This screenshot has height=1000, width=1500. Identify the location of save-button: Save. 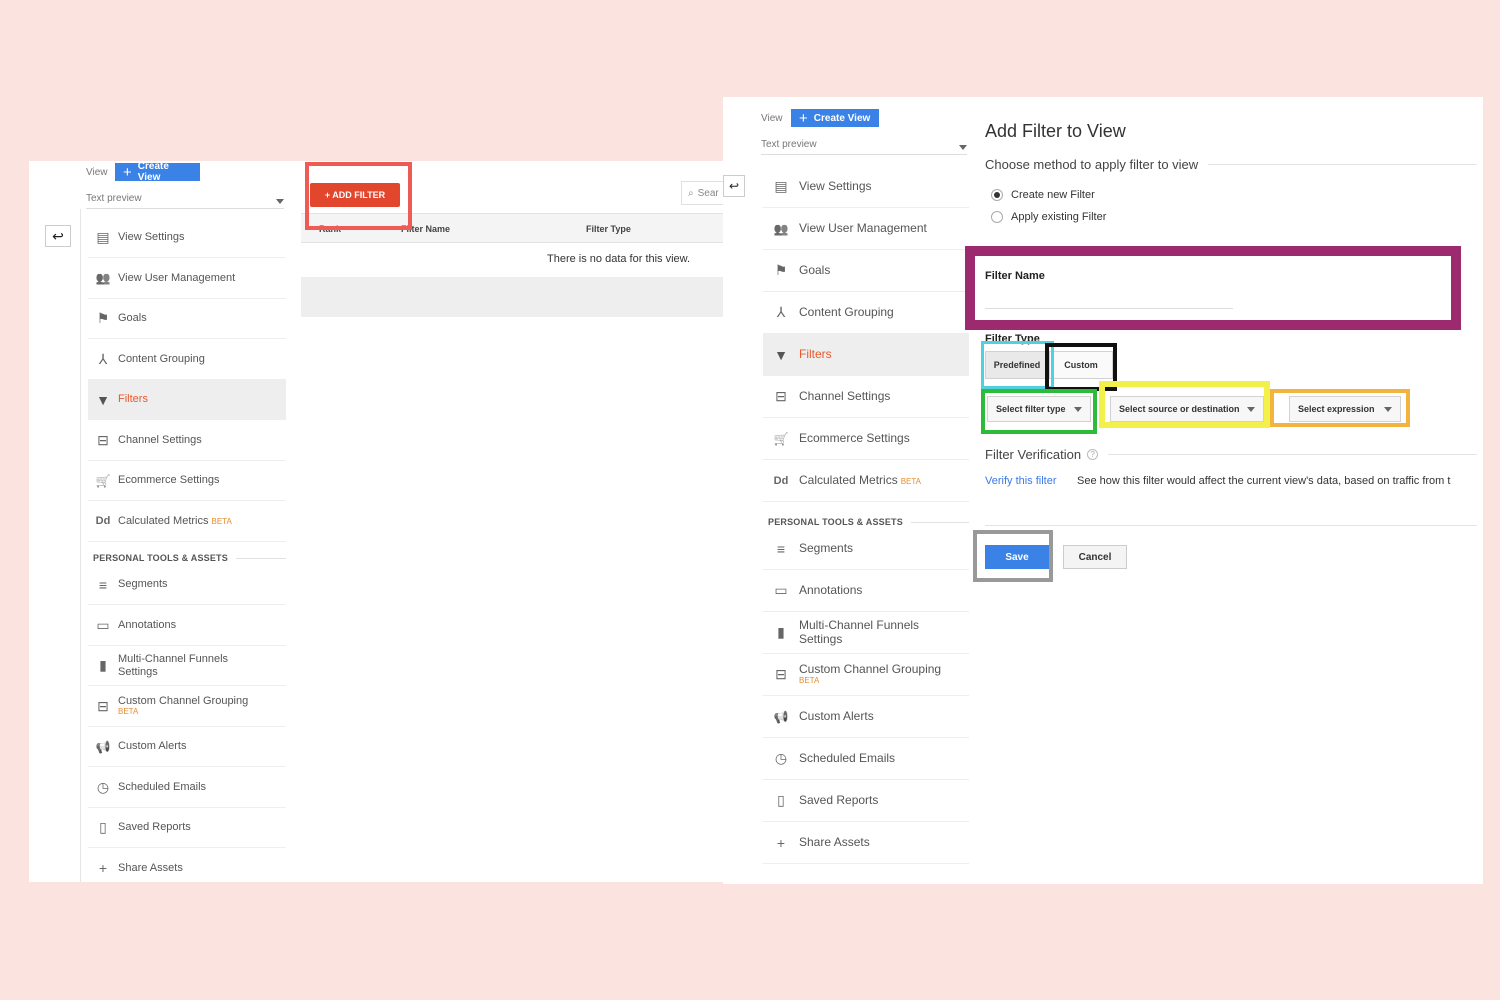
(1017, 557).